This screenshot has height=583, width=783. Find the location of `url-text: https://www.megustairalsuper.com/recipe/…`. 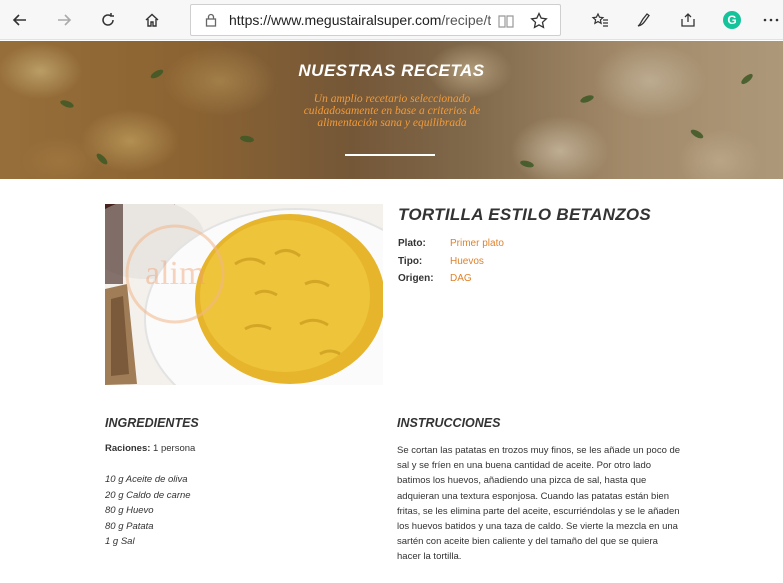

url-text: https://www.megustairalsuper.com/recipe/… is located at coordinates (360, 20).